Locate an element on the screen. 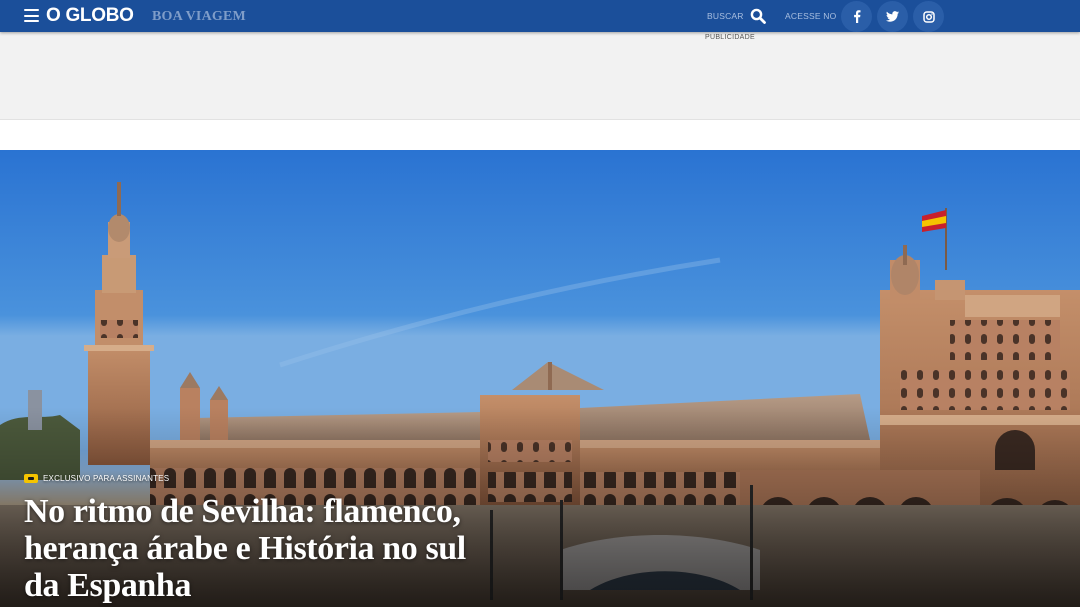 The image size is (1080, 607). access-label: ACESSE NO is located at coordinates (811, 16).